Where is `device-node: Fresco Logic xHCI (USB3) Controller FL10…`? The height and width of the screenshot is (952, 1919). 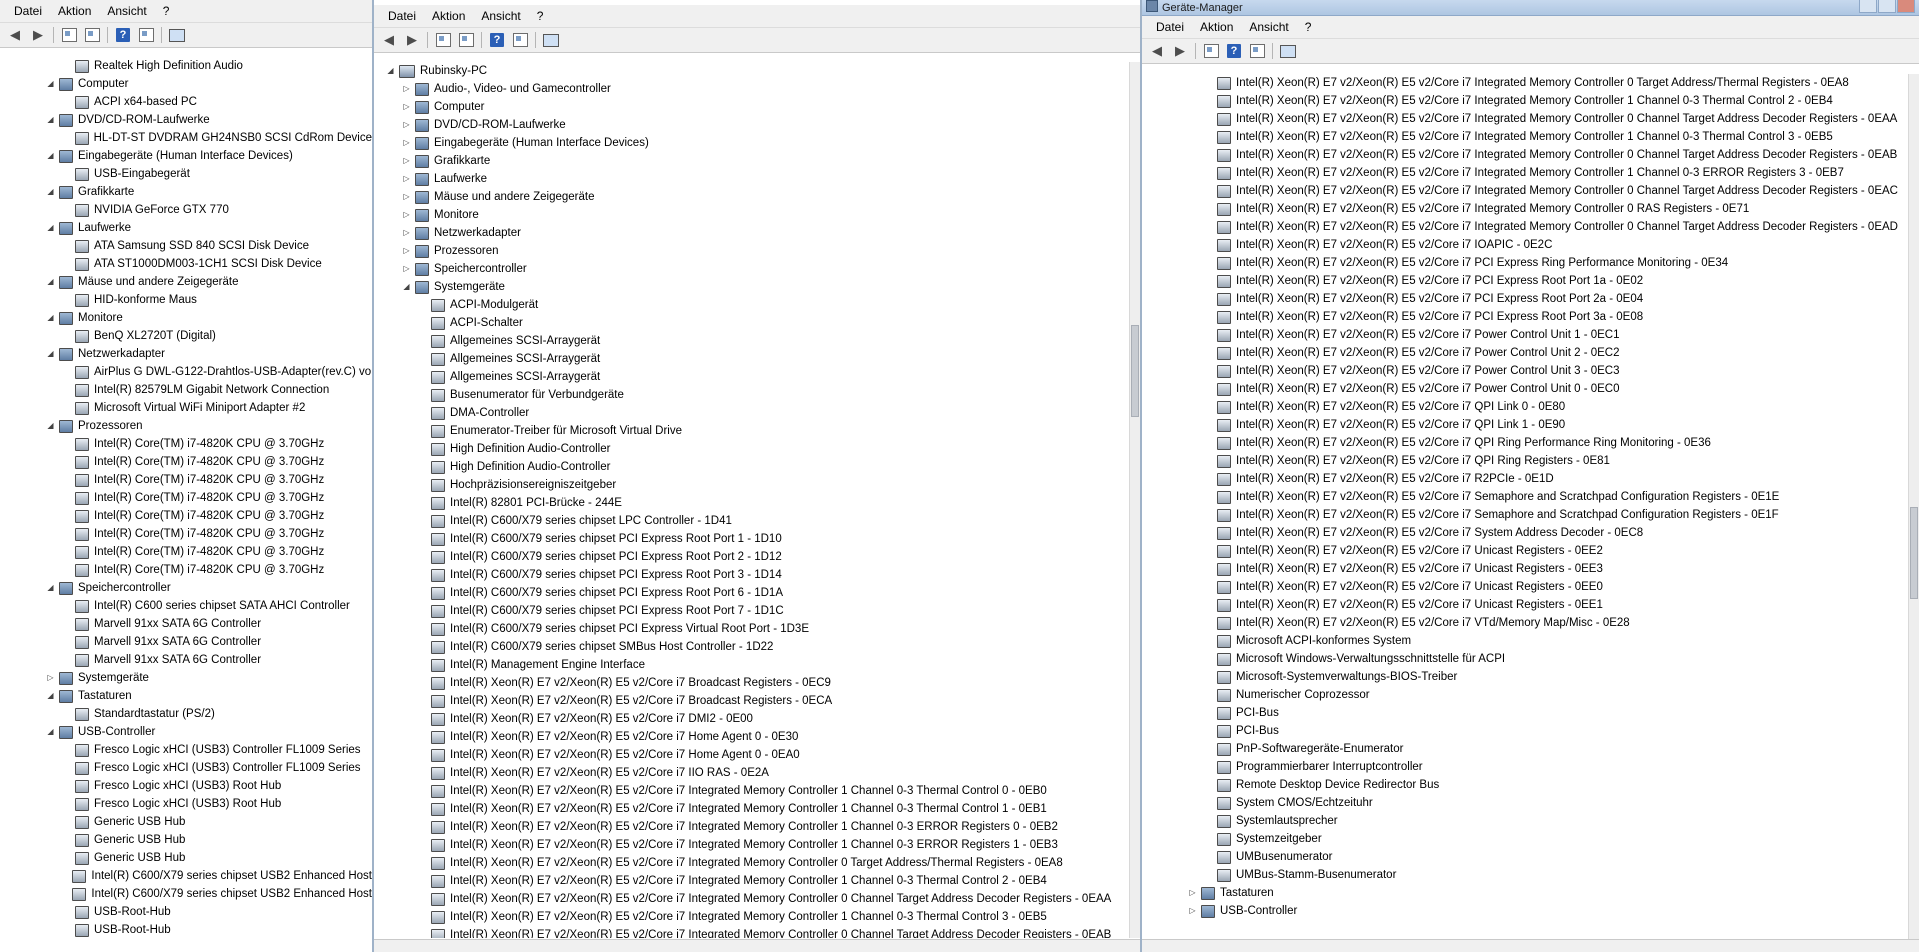 device-node: Fresco Logic xHCI (USB3) Controller FL10… is located at coordinates (186, 768).